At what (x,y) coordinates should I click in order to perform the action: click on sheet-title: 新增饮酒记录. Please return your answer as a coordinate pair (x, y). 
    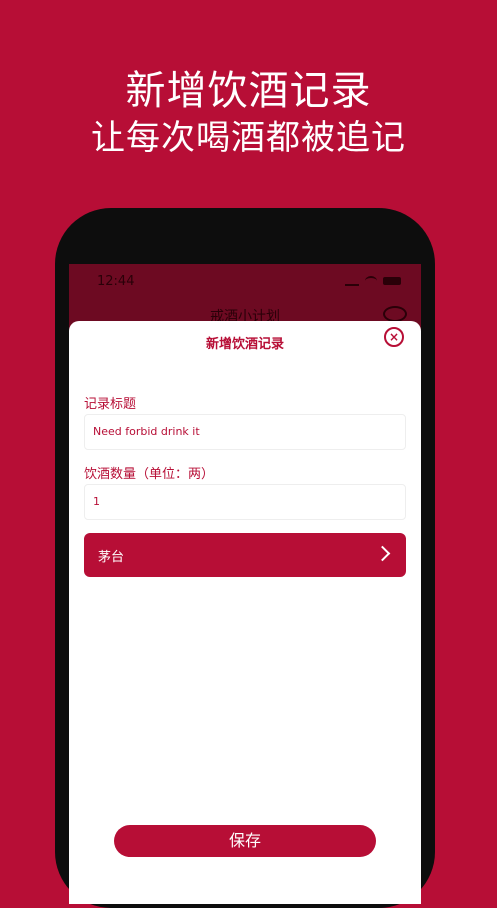
    Looking at the image, I should click on (244, 344).